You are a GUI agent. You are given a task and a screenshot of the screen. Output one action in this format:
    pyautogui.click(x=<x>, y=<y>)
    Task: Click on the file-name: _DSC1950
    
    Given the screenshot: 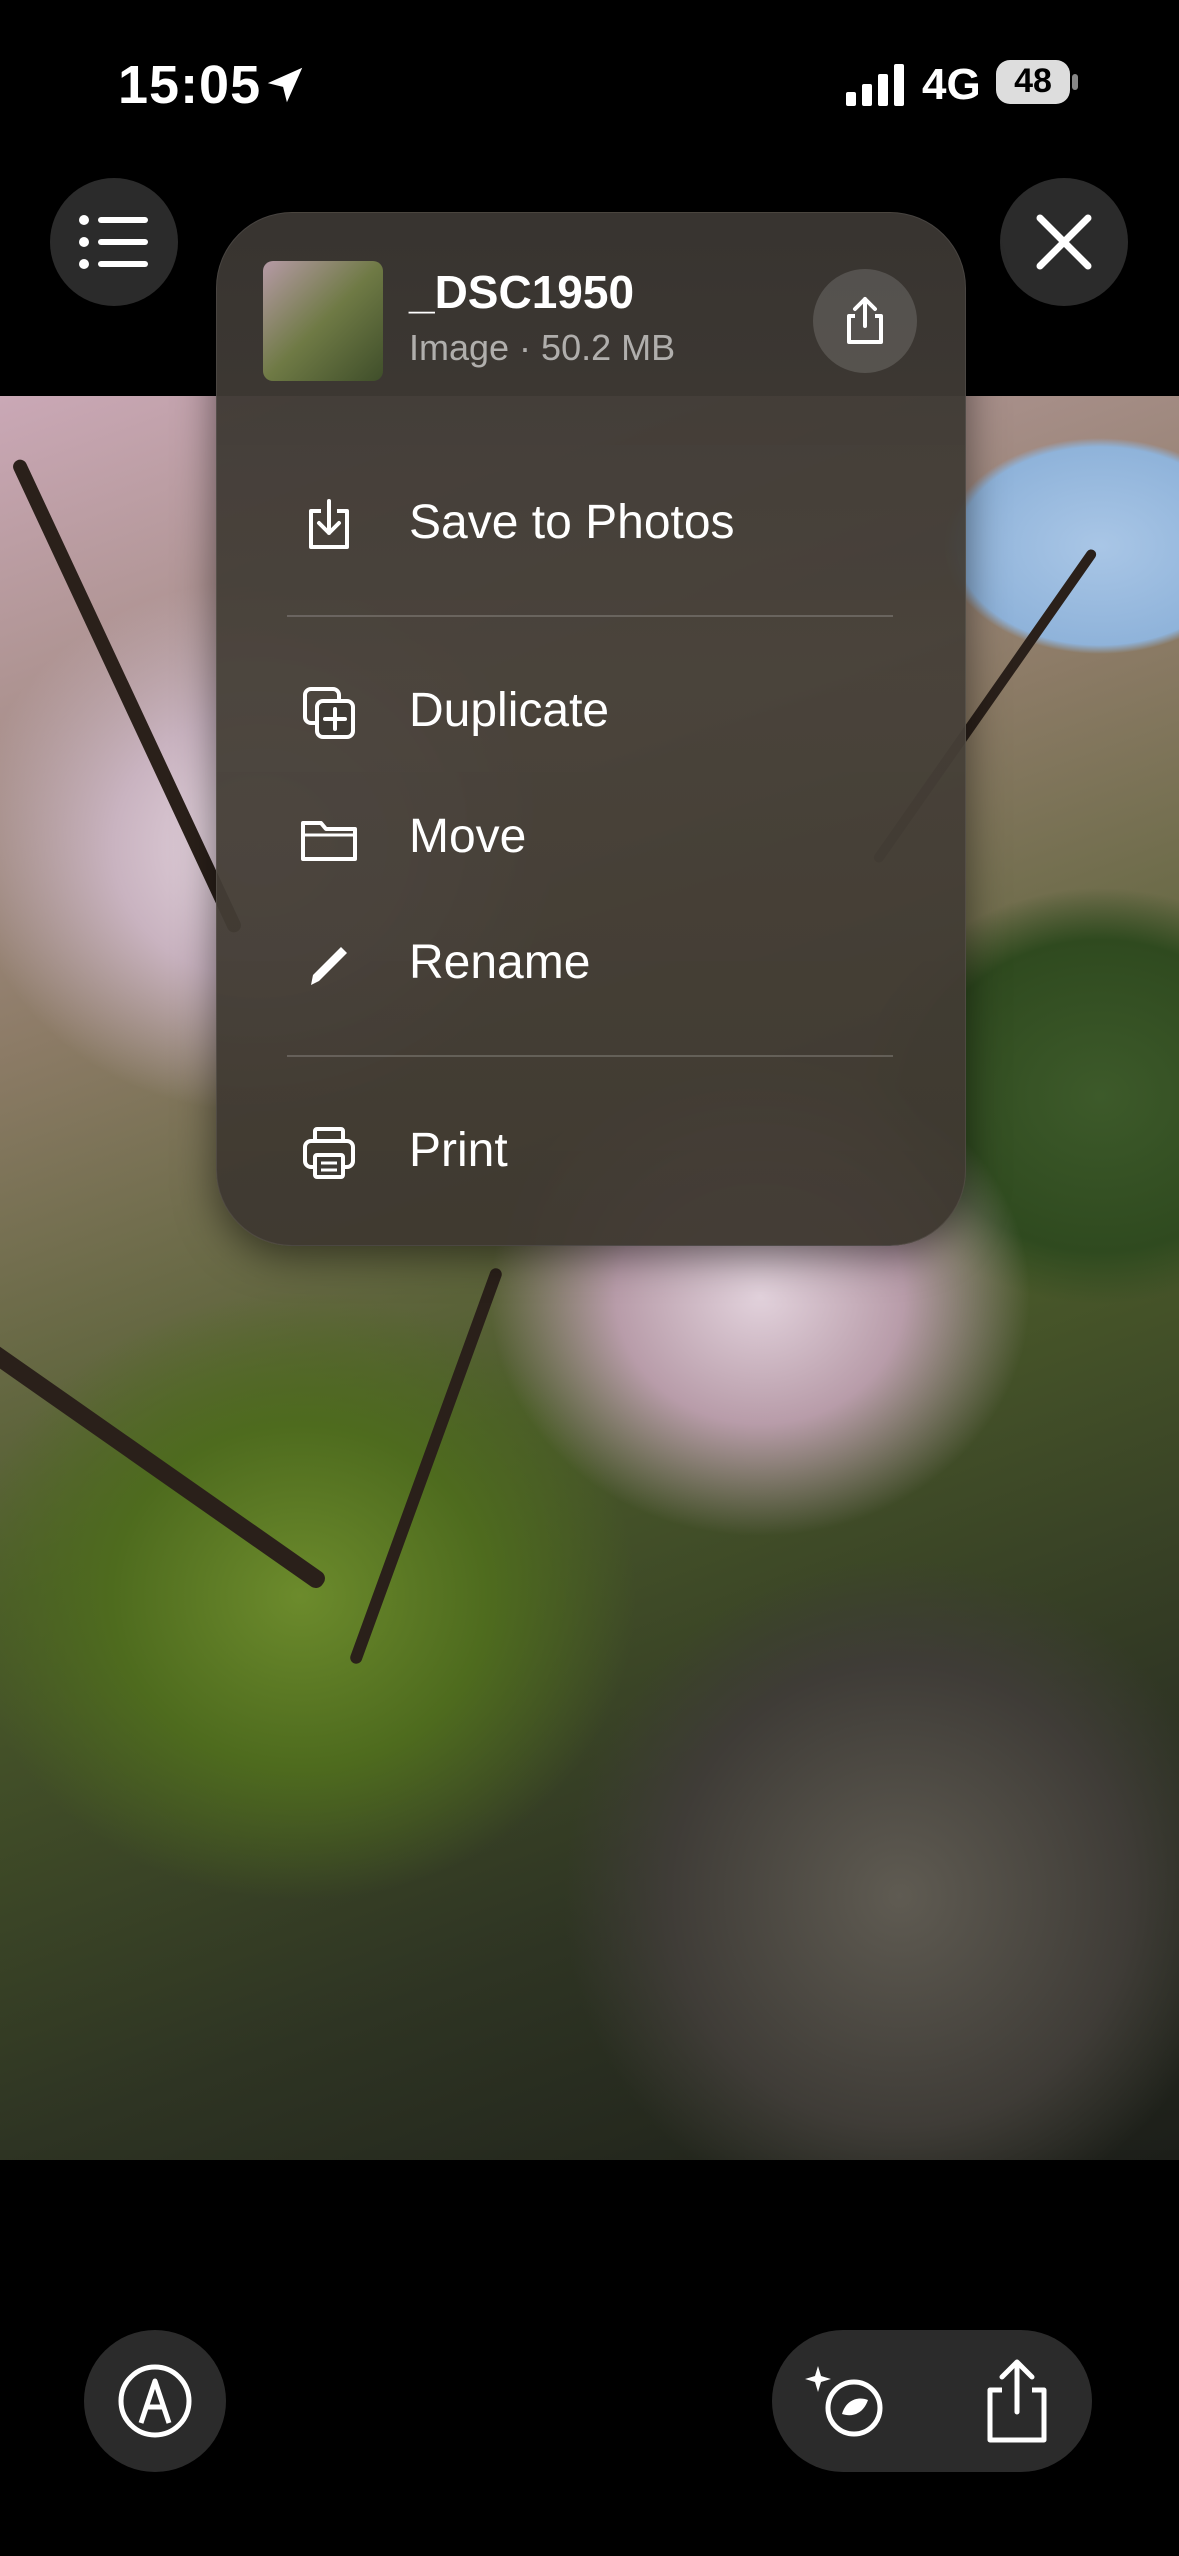 What is the action you would take?
    pyautogui.click(x=522, y=292)
    